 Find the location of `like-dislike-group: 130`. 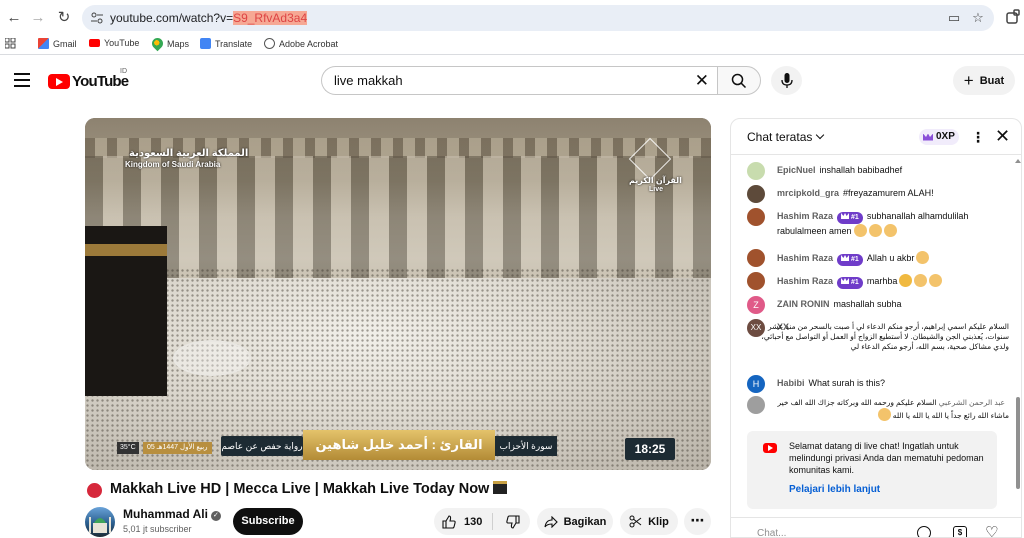

like-dislike-group: 130 is located at coordinates (482, 521).